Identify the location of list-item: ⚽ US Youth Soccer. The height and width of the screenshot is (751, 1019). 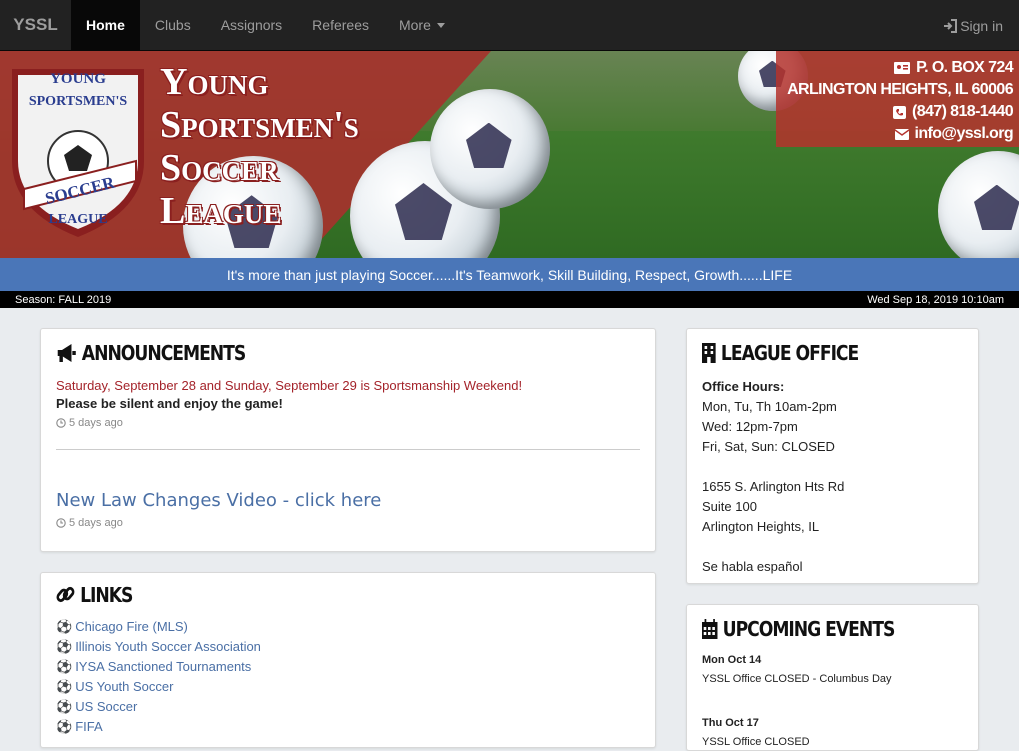
(348, 687).